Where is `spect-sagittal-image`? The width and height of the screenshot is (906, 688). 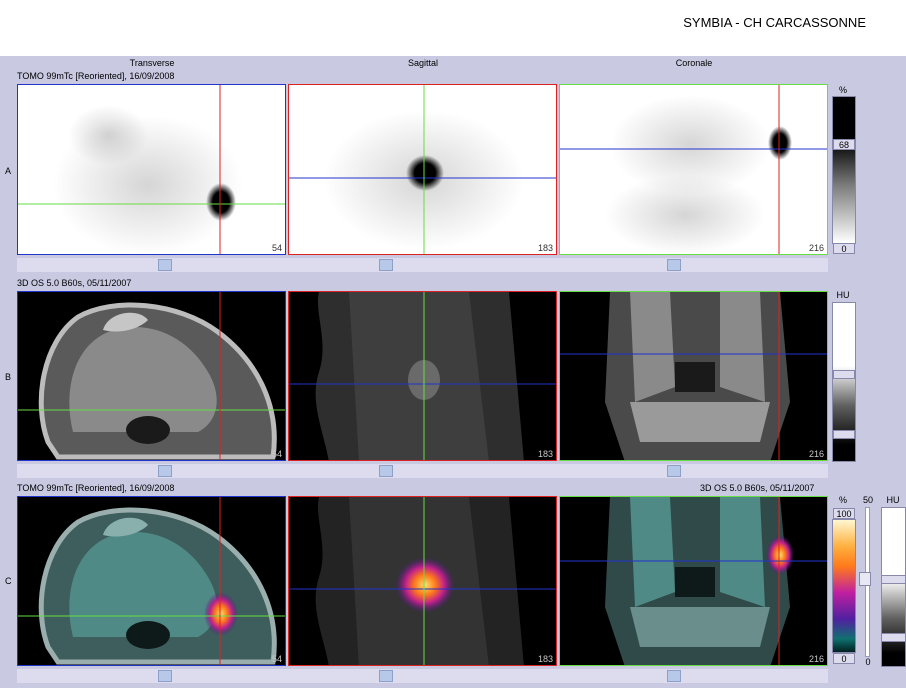 spect-sagittal-image is located at coordinates (422, 169).